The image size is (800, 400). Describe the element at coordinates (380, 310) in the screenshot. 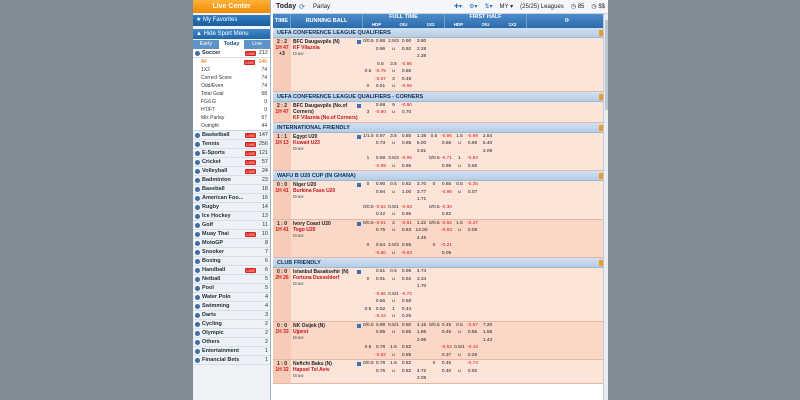

I see `odds-cell: 0.52` at that location.